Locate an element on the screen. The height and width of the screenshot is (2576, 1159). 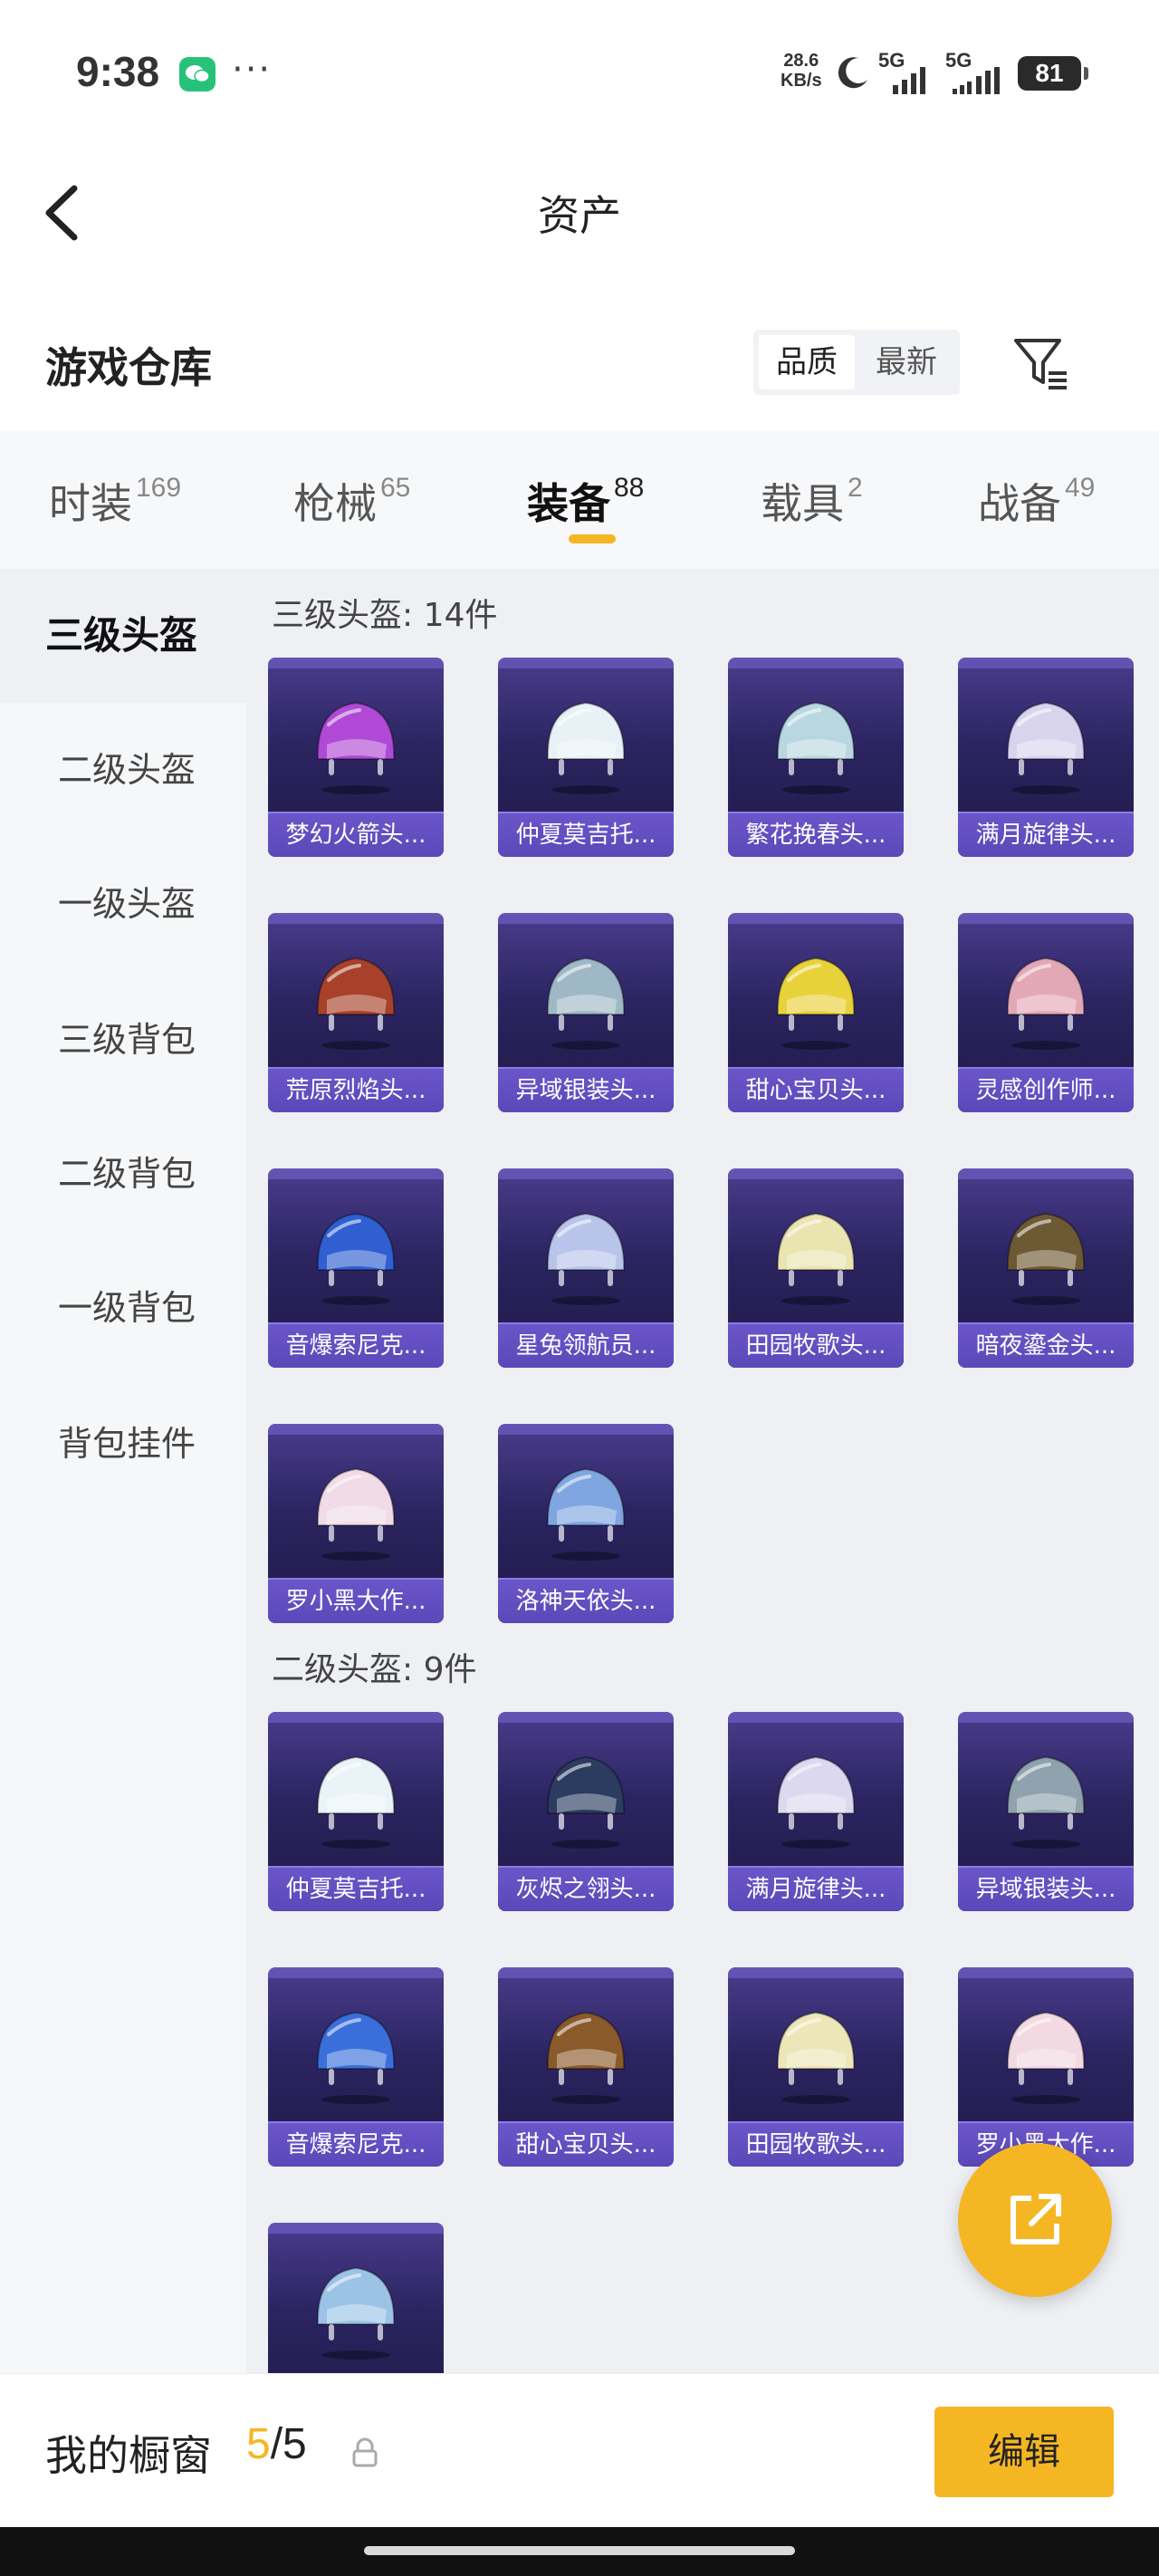
lock-icon is located at coordinates (365, 2452).